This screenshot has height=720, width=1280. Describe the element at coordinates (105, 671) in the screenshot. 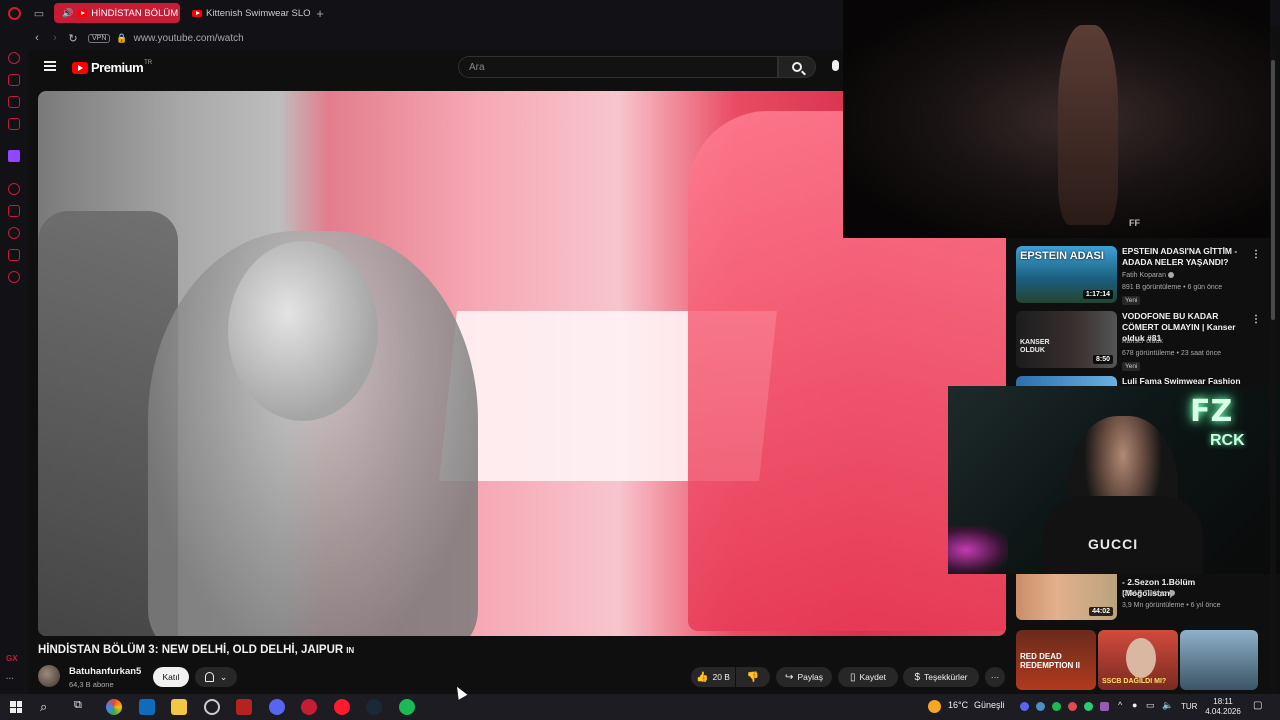

I see `channel-name: Batuhanfurkan5` at that location.